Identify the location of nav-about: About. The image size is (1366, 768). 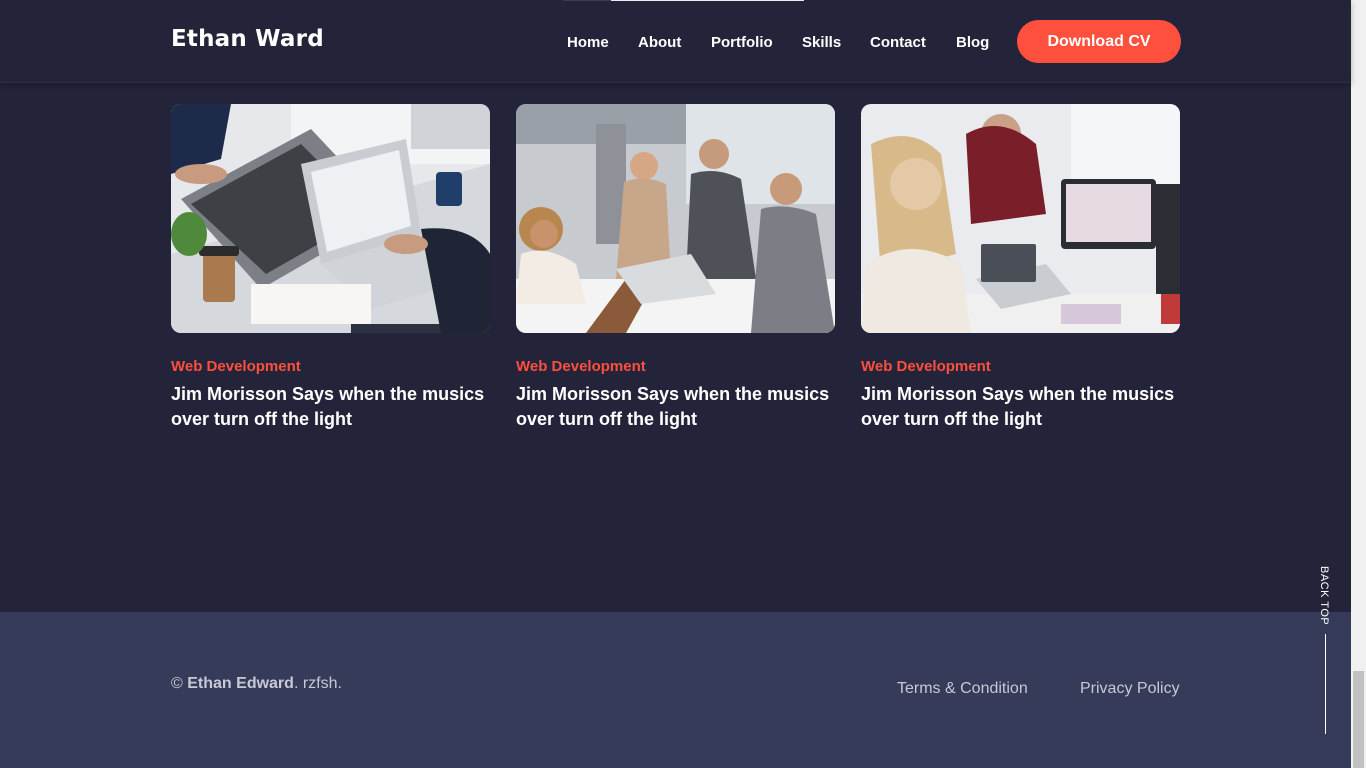
(659, 42).